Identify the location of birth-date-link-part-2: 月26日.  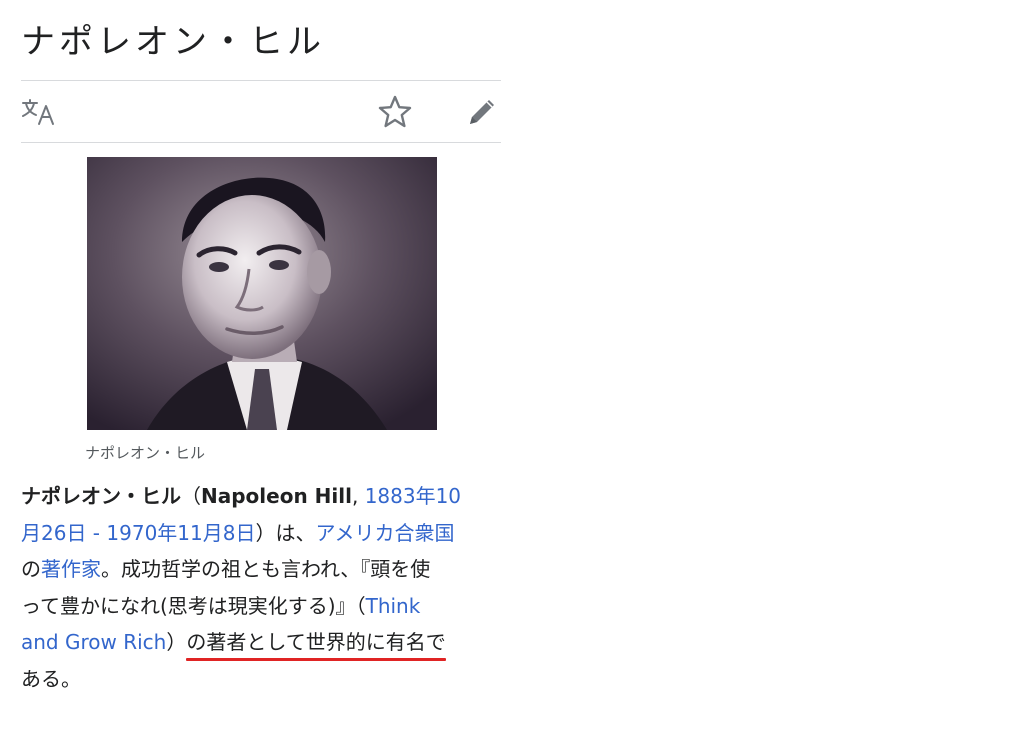
(53, 533).